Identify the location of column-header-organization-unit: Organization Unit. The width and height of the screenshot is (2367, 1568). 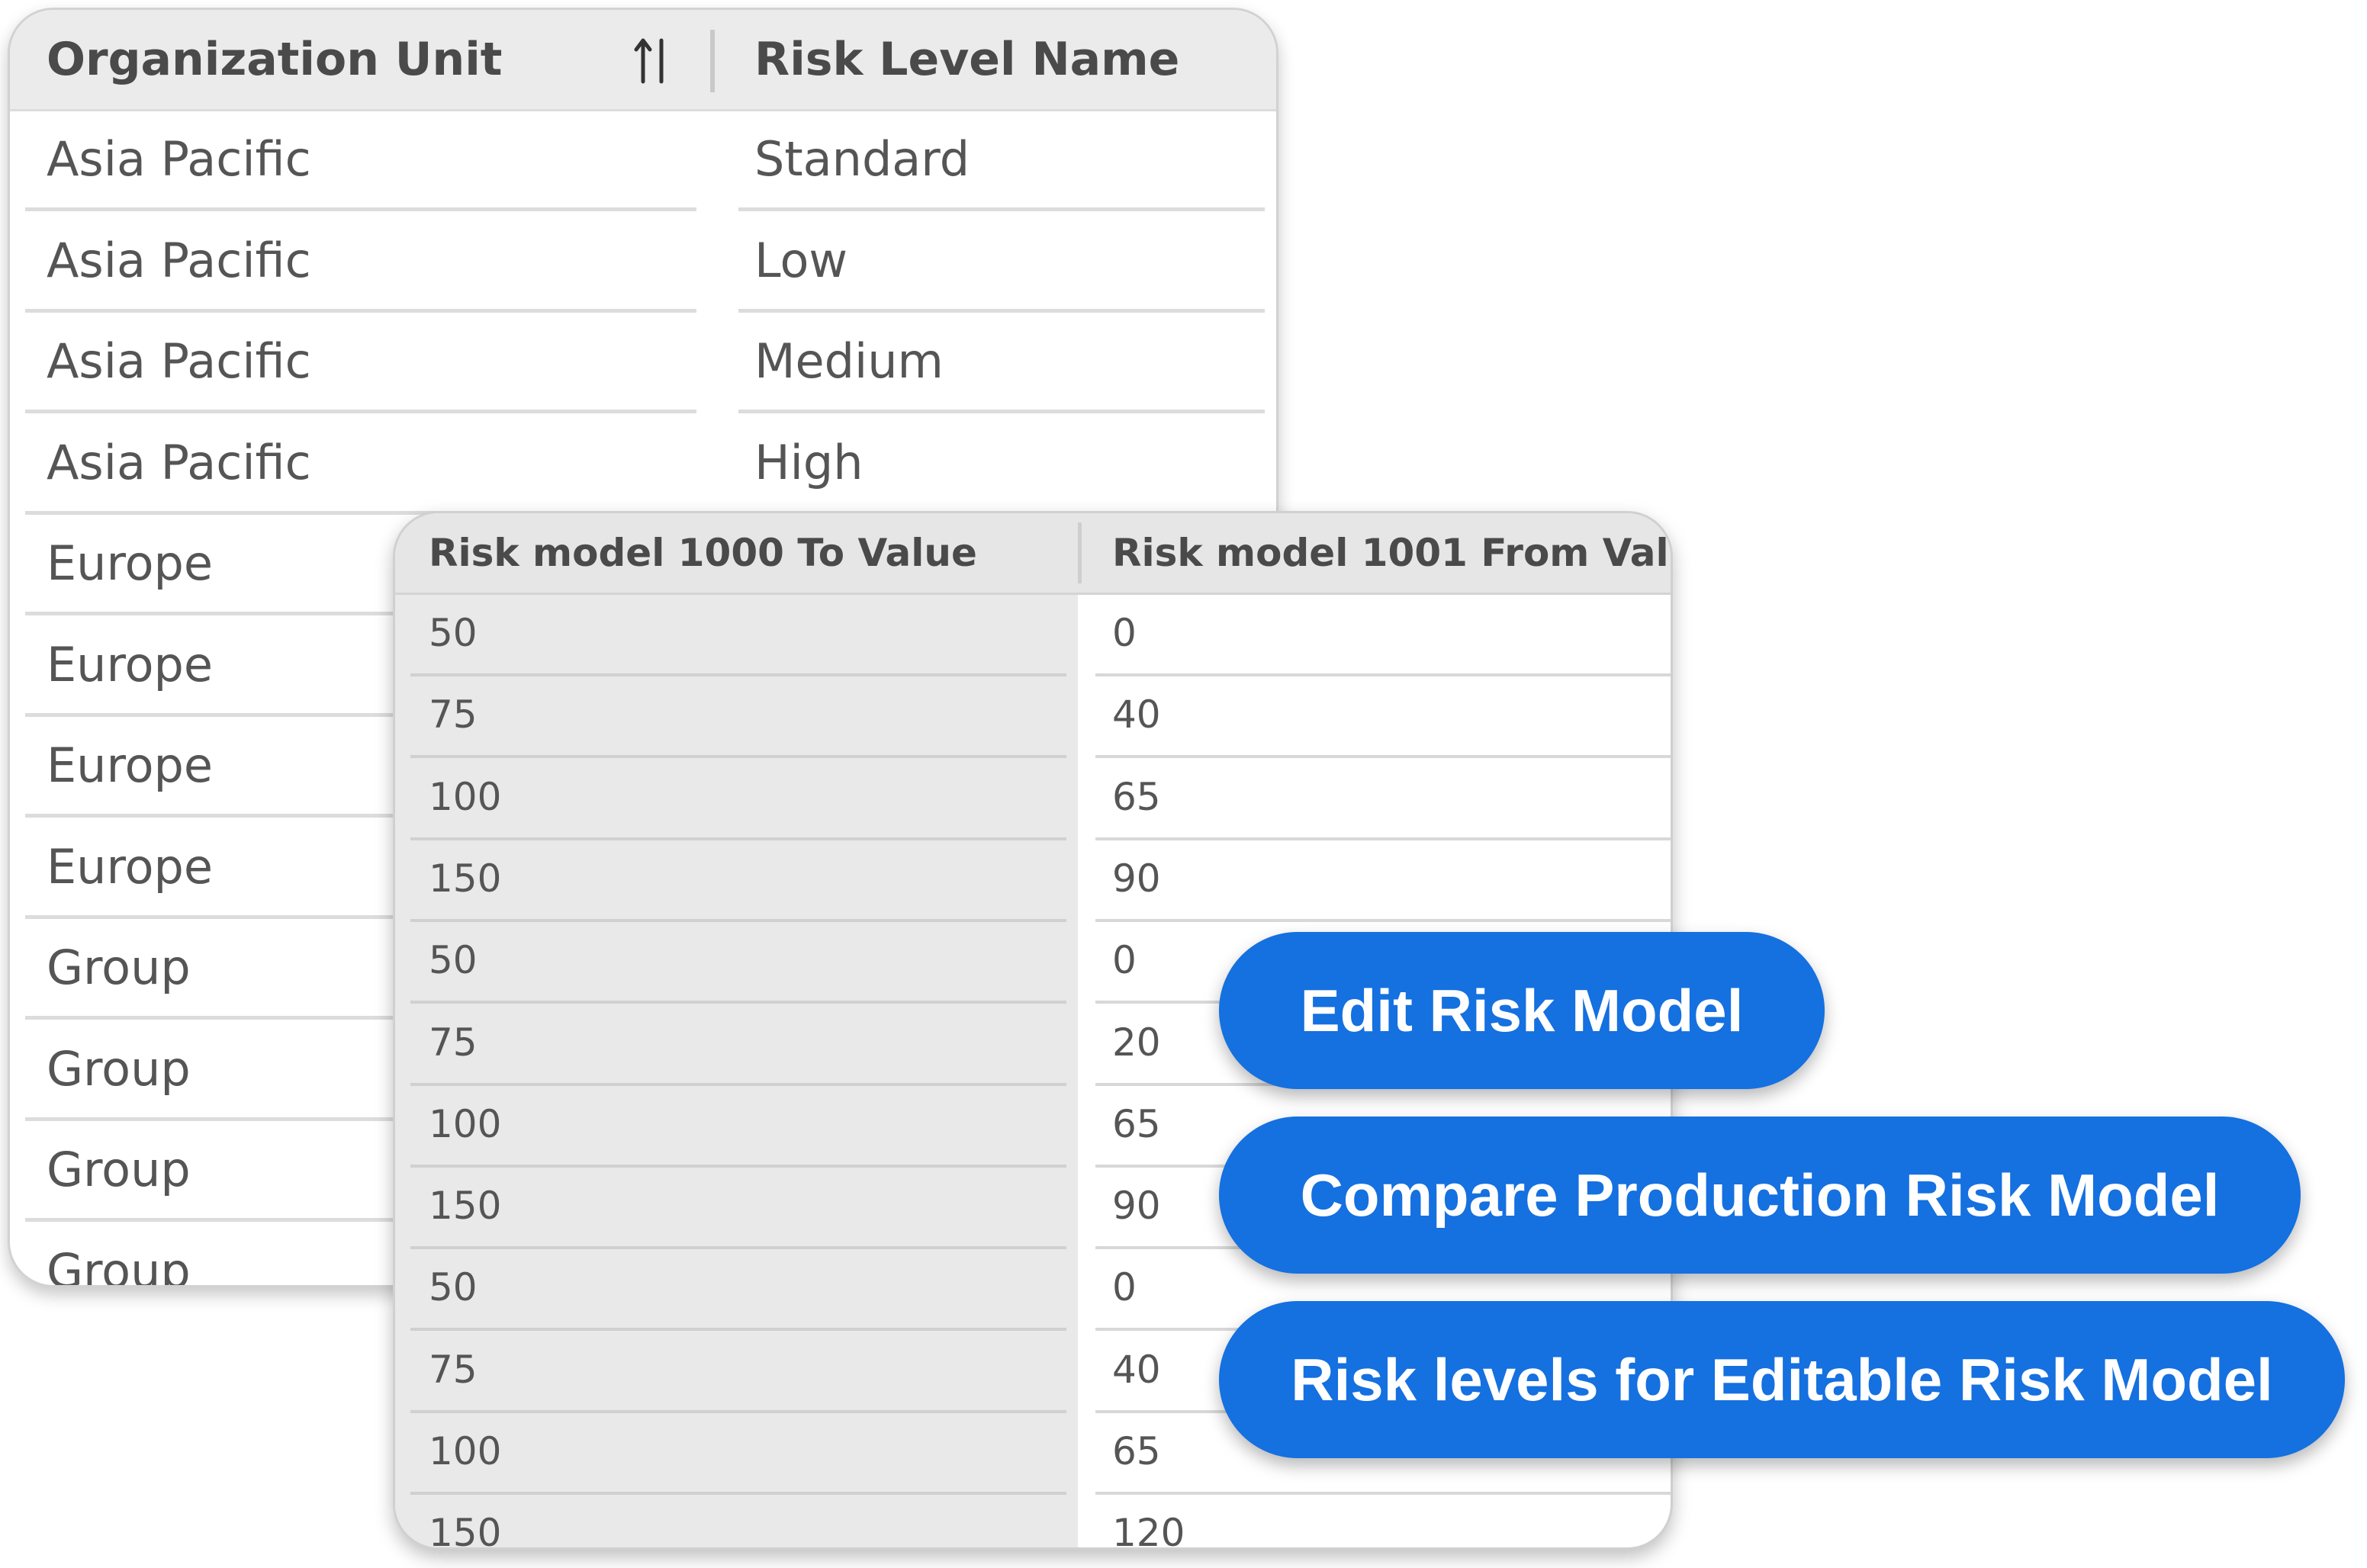
(274, 60).